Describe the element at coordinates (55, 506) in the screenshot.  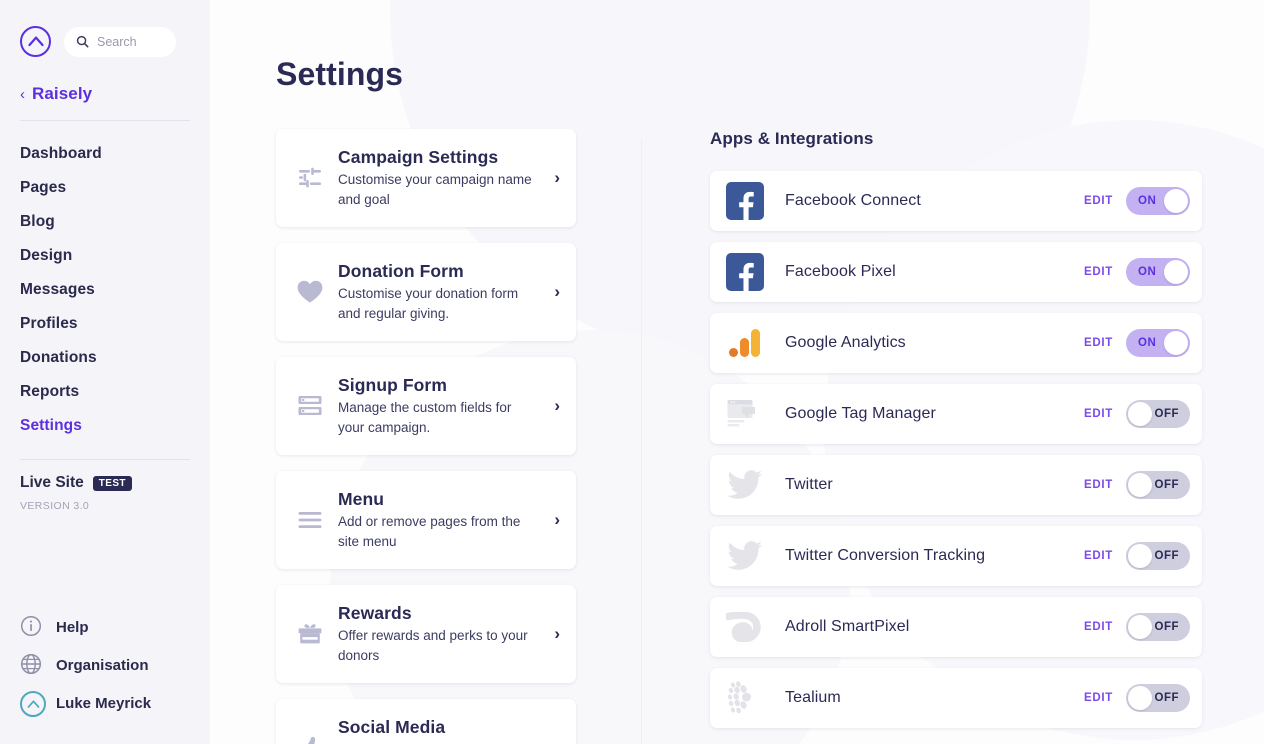
I see `version-label: VERSION 3.0` at that location.